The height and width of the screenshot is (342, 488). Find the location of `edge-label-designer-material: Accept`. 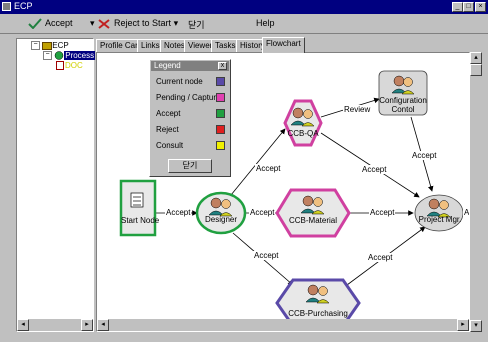

edge-label-designer-material: Accept is located at coordinates (262, 212).